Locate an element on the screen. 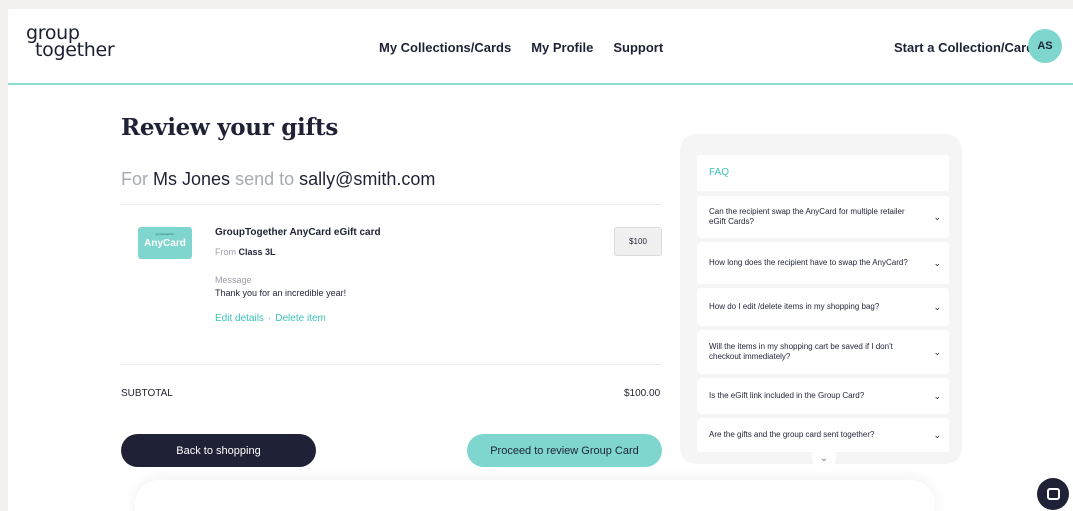 This screenshot has height=511, width=1073. thumb-card-name: AnyCard is located at coordinates (165, 243).